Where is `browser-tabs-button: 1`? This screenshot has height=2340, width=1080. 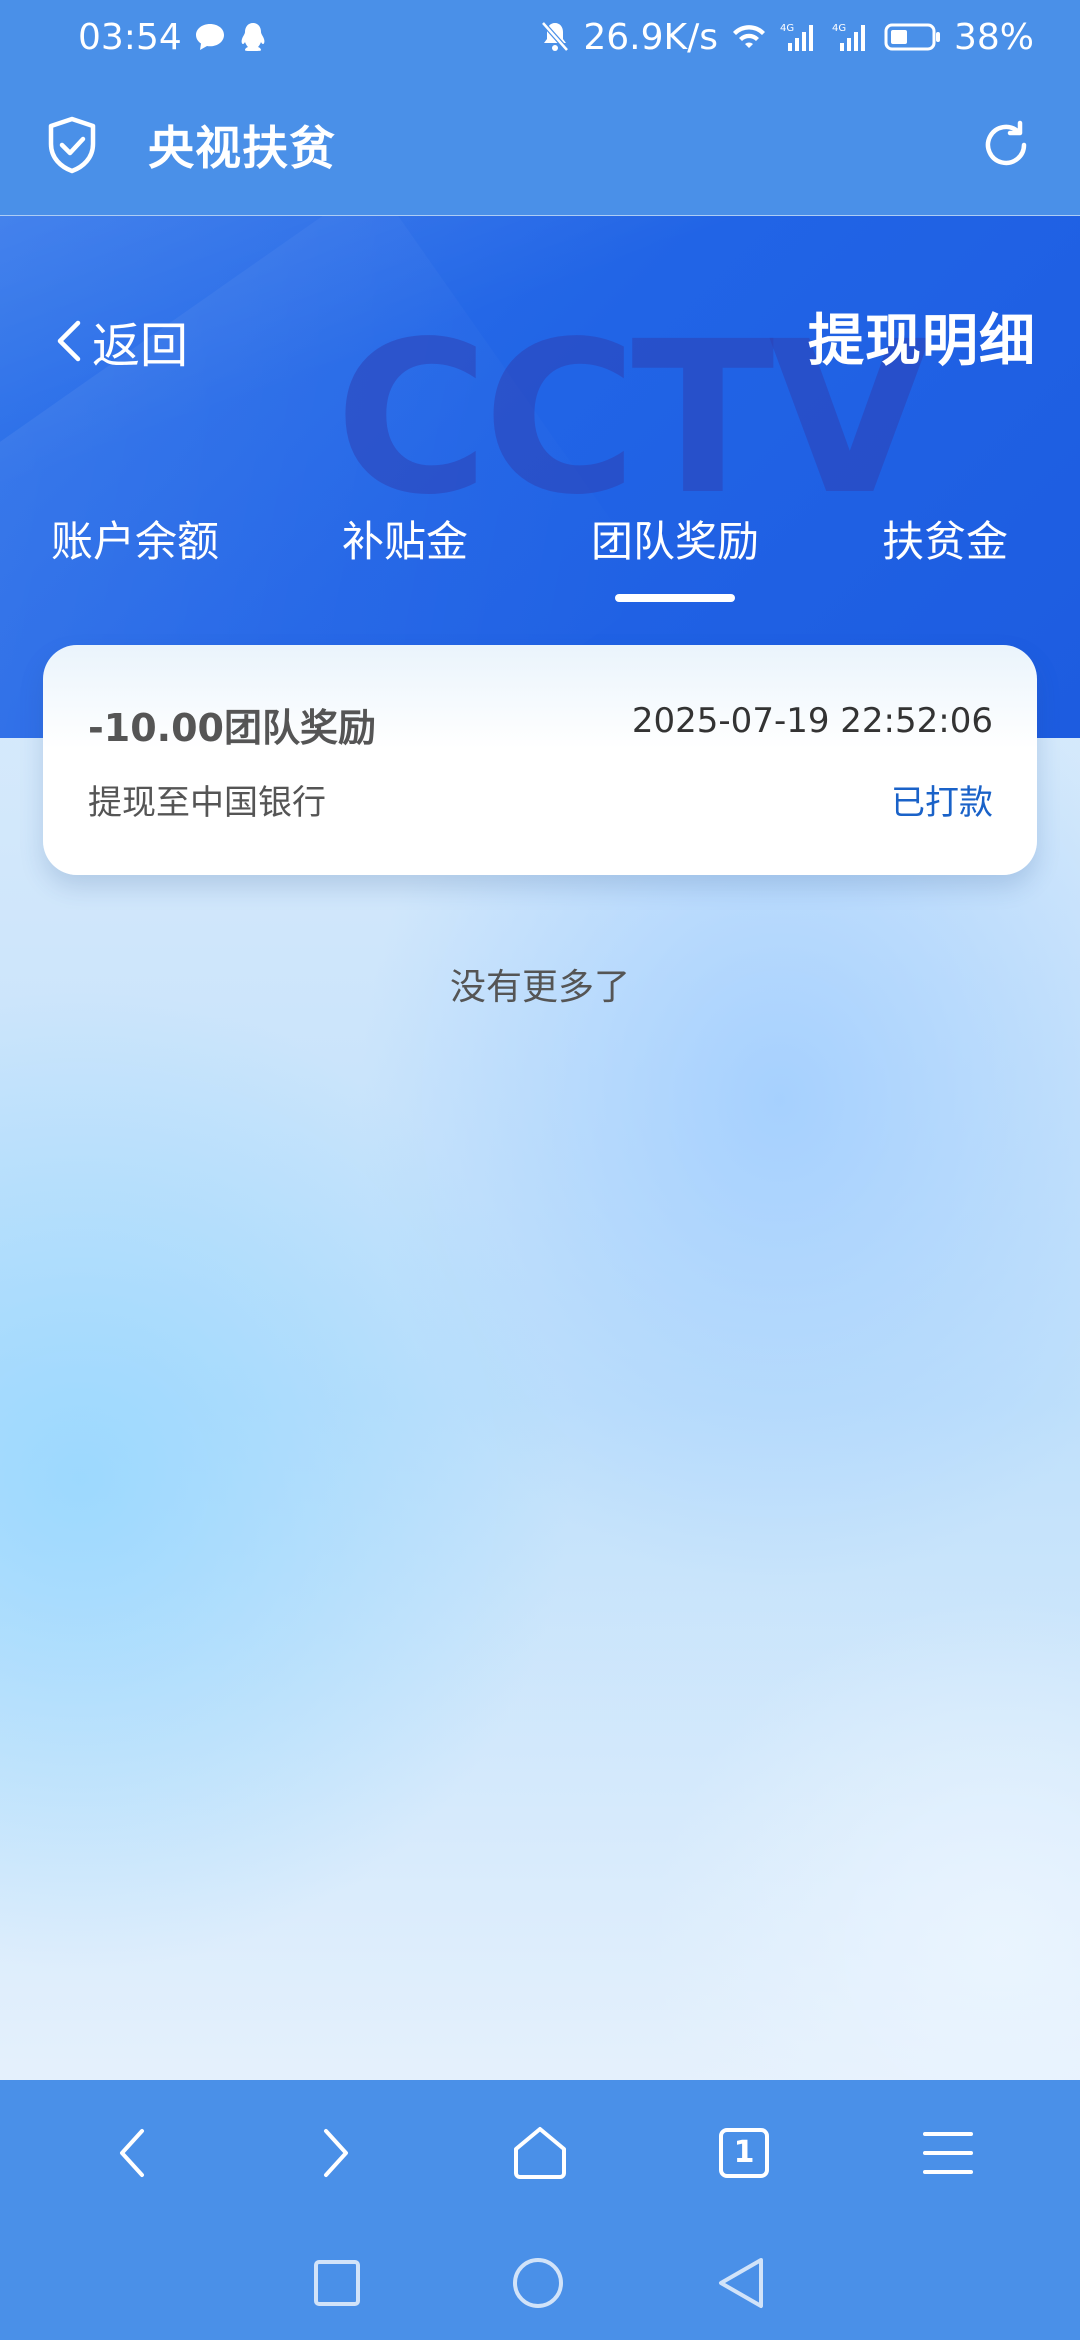
browser-tabs-button: 1 is located at coordinates (744, 2153).